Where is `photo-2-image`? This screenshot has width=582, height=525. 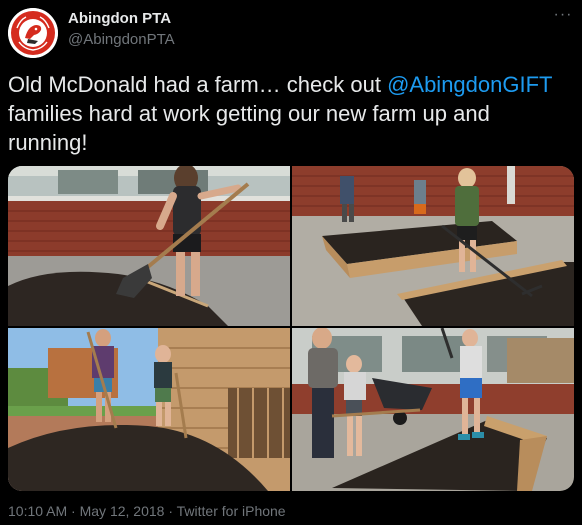
photo-2-image is located at coordinates (433, 246).